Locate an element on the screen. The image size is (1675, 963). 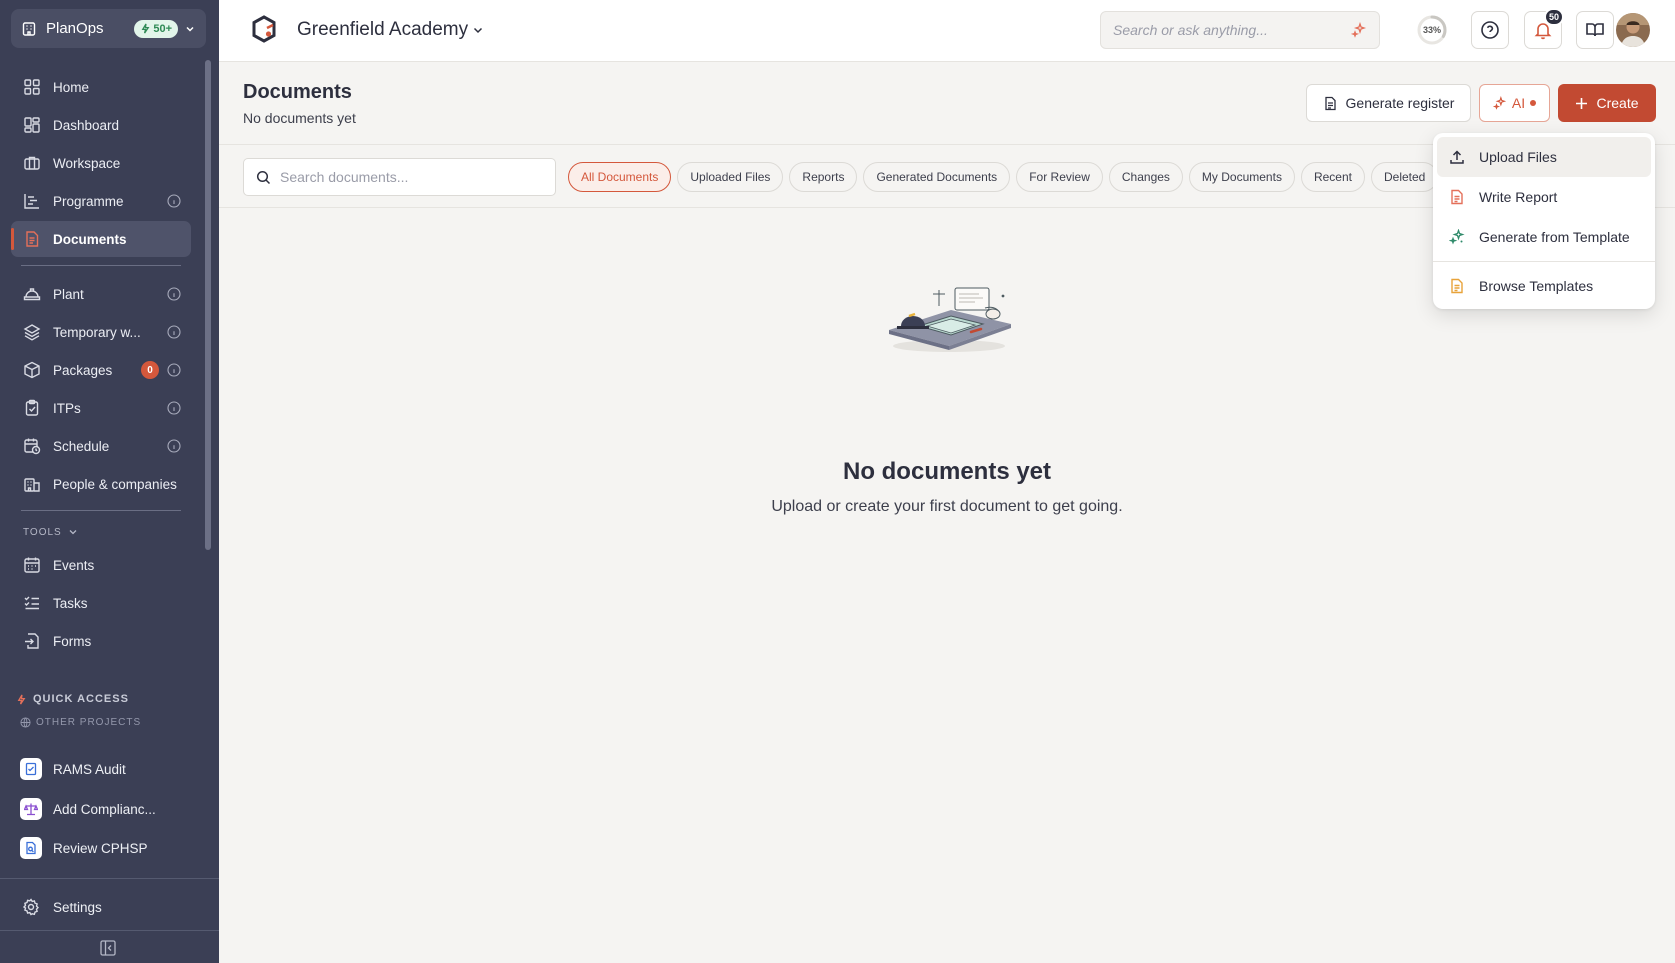
create-button: Create is located at coordinates (1607, 103).